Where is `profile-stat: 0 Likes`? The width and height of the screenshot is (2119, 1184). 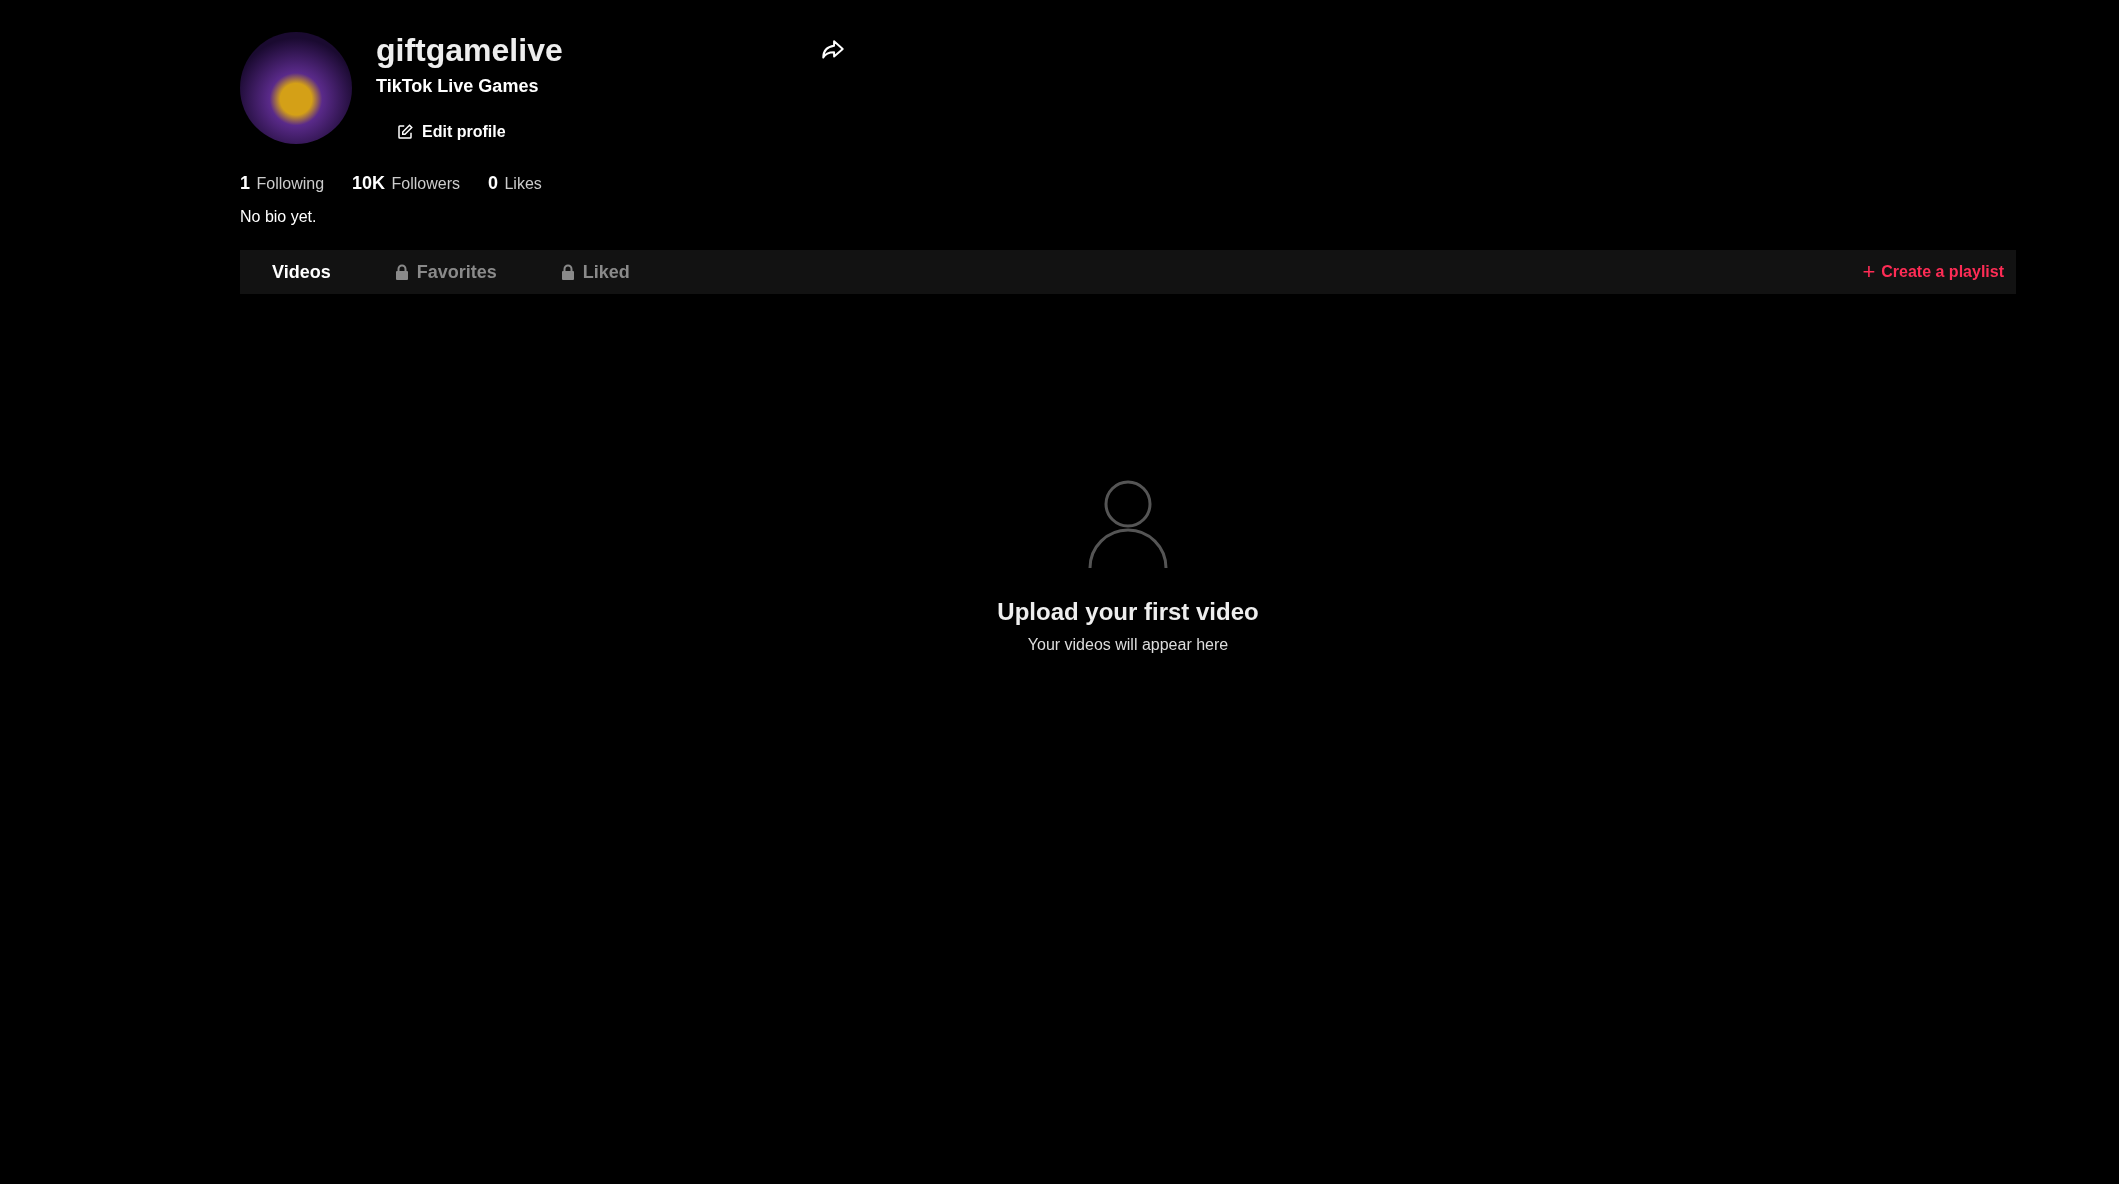 profile-stat: 0 Likes is located at coordinates (515, 183).